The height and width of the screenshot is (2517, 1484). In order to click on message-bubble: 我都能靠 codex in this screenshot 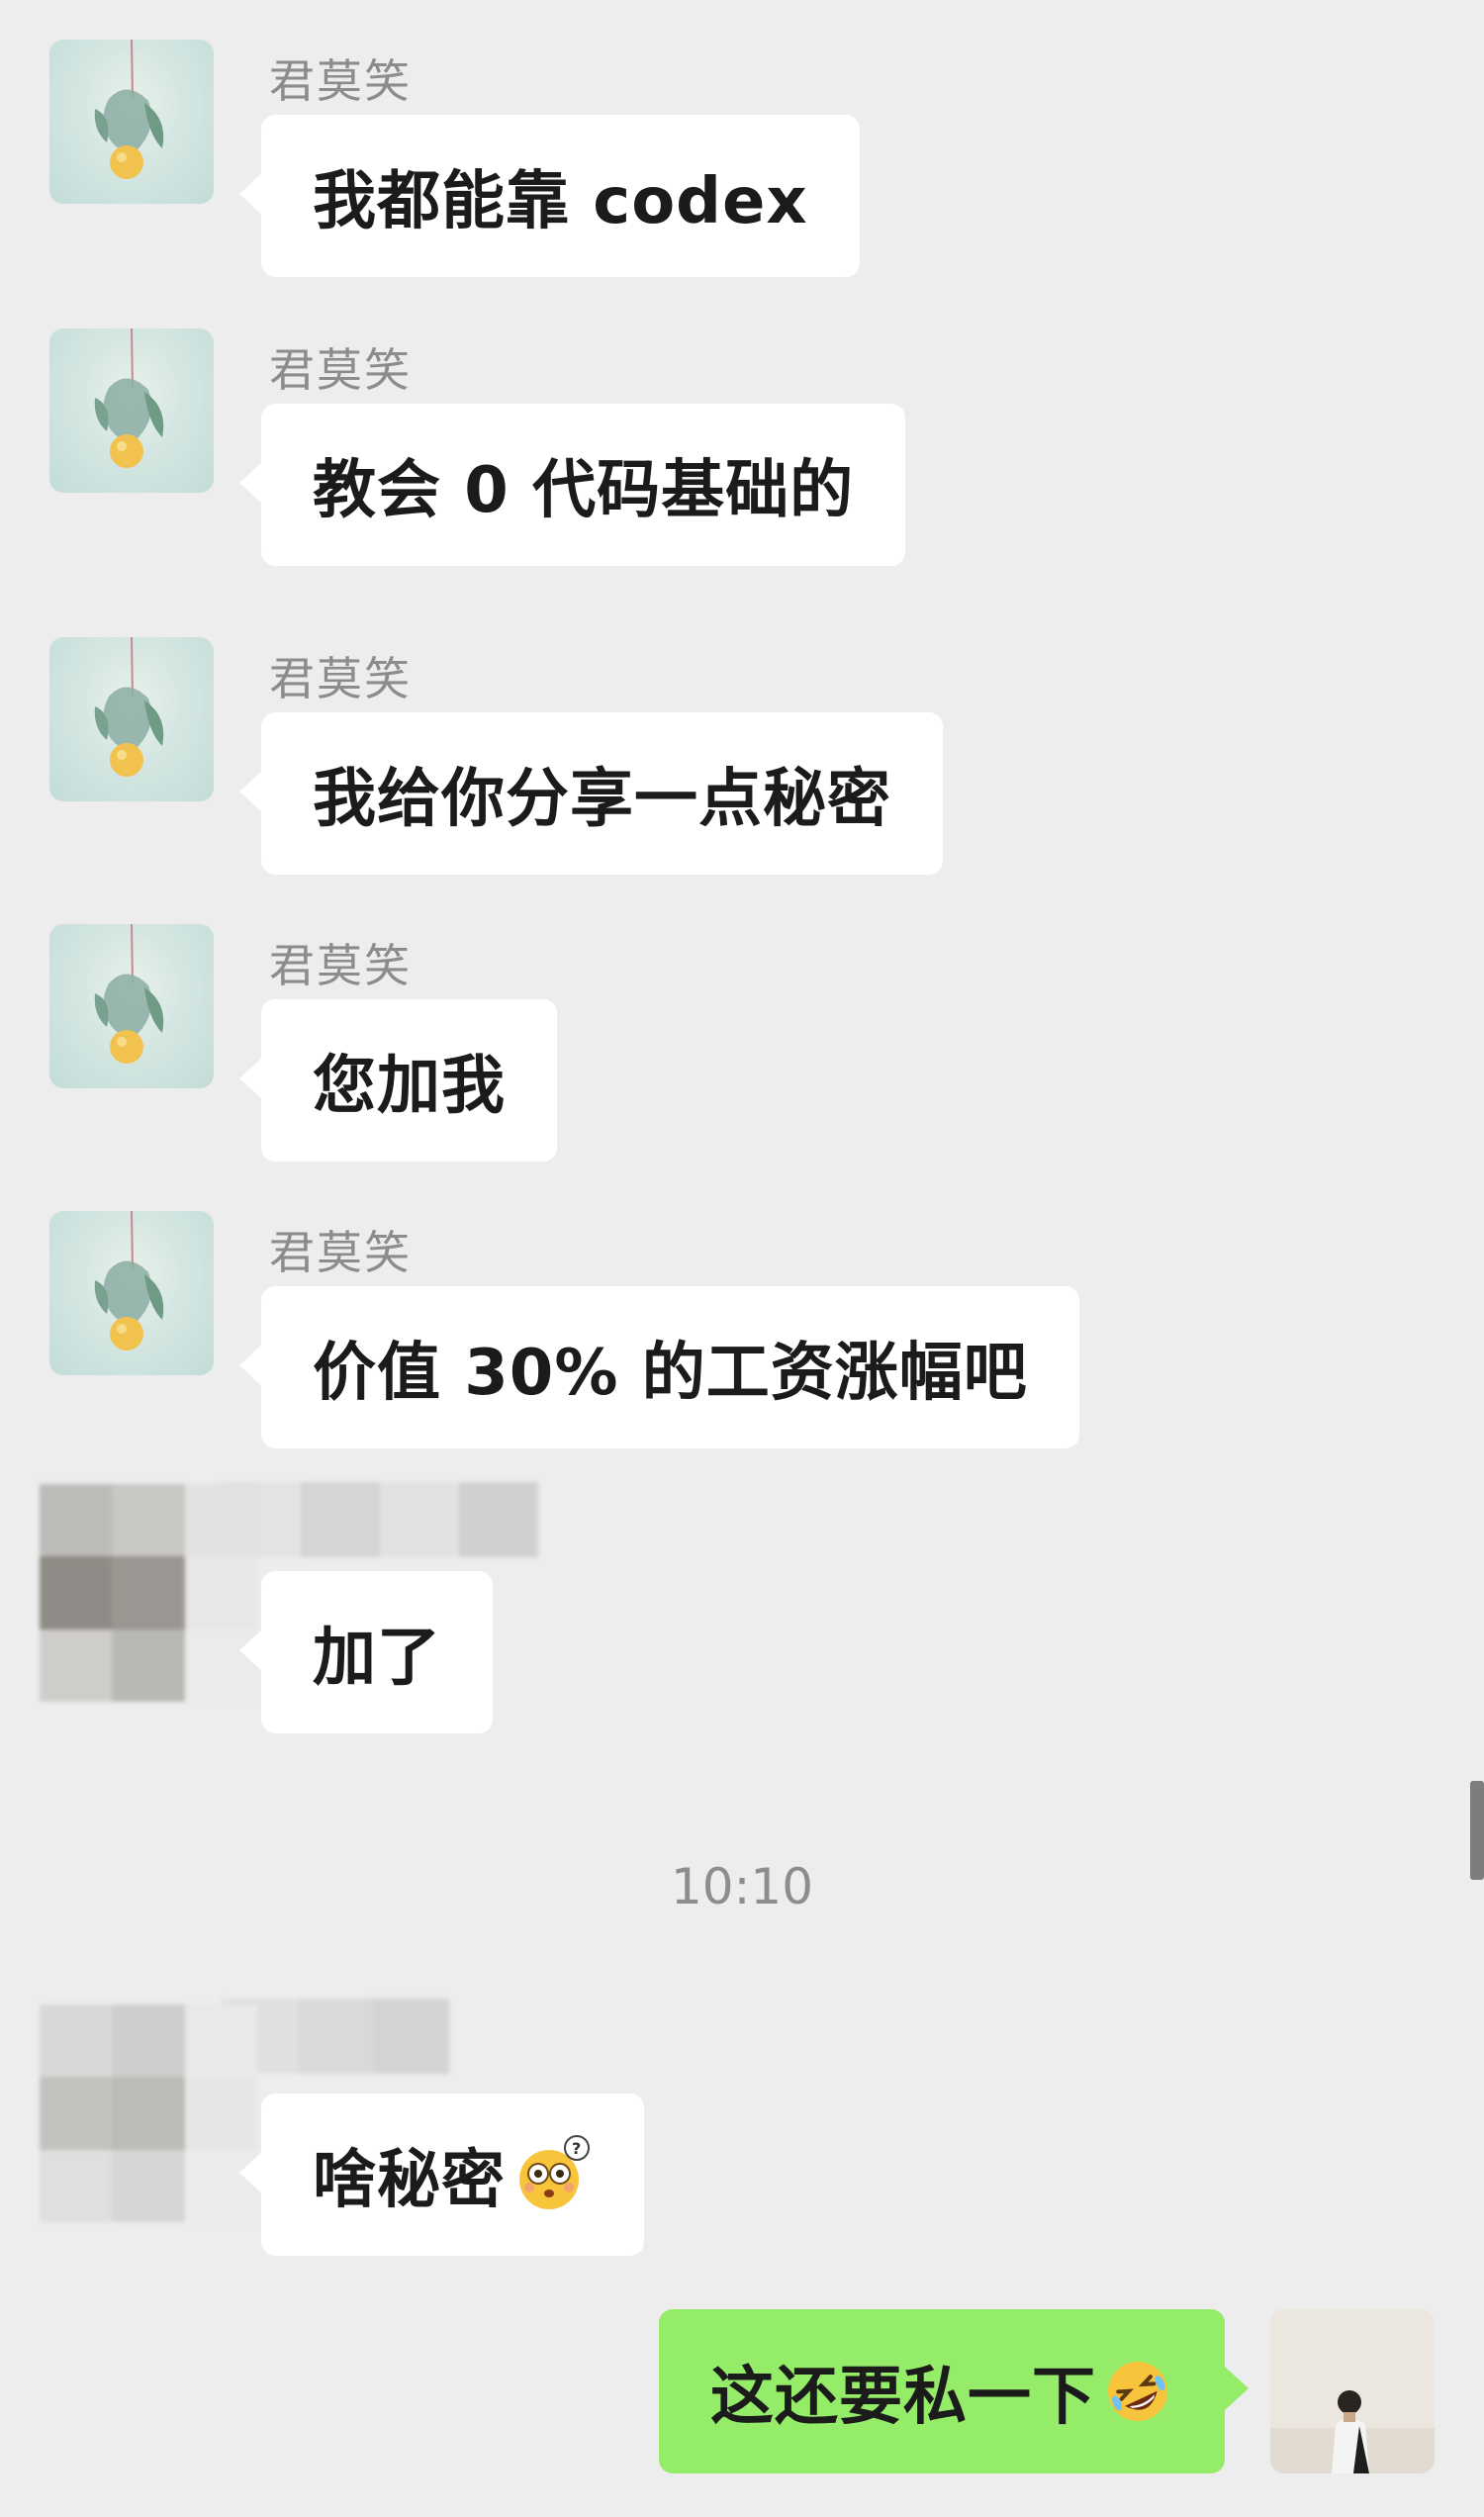, I will do `click(549, 196)`.